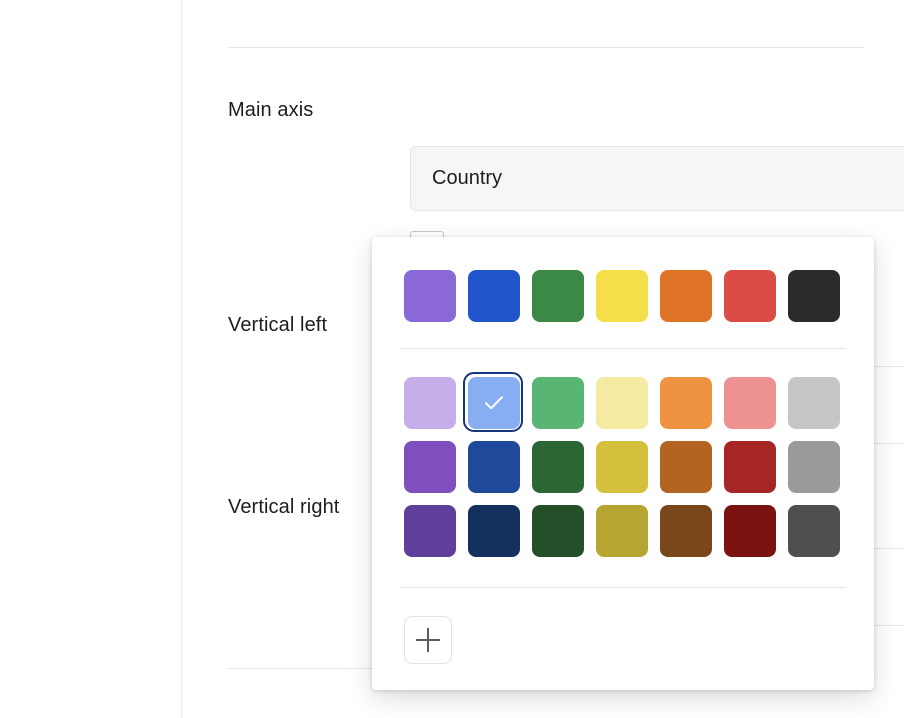  I want to click on light-shade-row, so click(623, 402).